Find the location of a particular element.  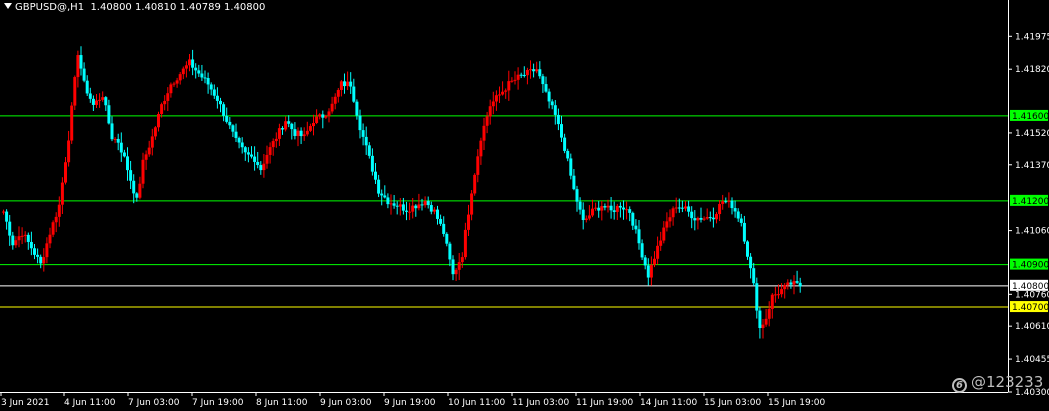

x-tick-label: 7 Jun 19:00 is located at coordinates (218, 403).